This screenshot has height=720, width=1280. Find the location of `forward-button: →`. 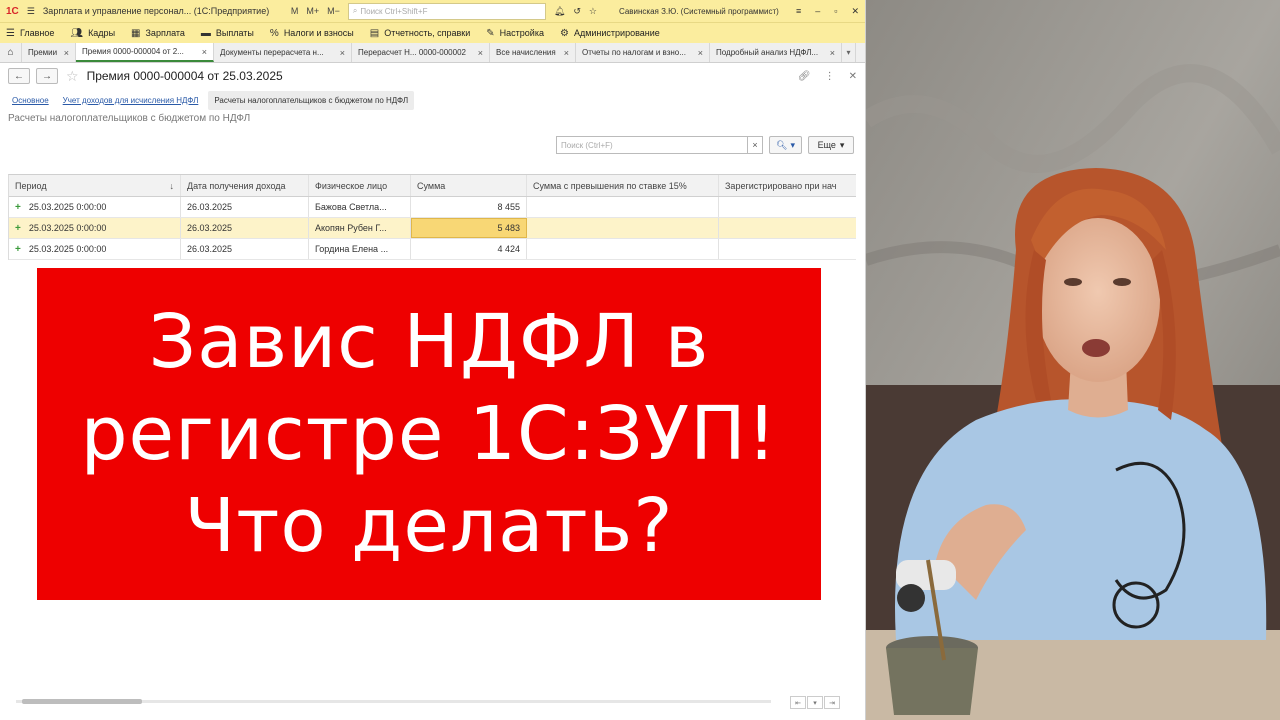

forward-button: → is located at coordinates (47, 76).